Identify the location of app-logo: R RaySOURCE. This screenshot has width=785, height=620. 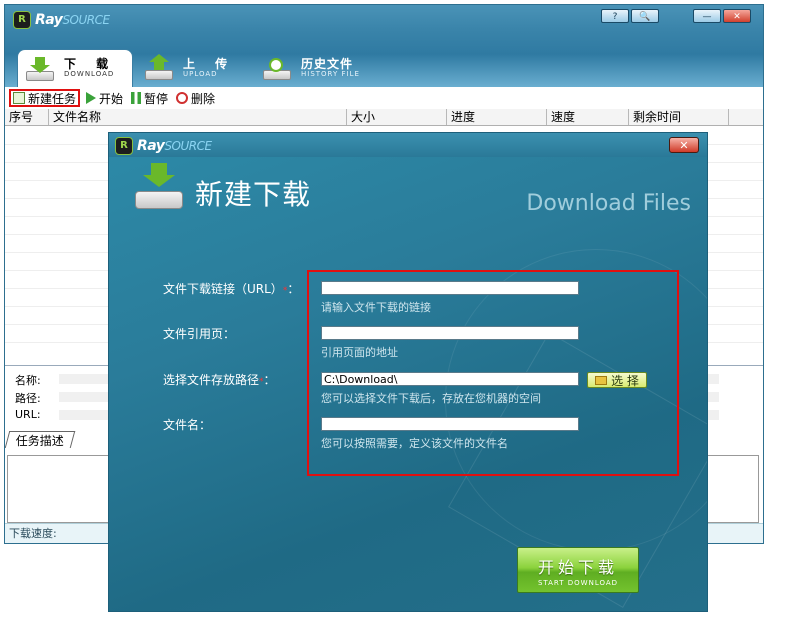
(61, 20).